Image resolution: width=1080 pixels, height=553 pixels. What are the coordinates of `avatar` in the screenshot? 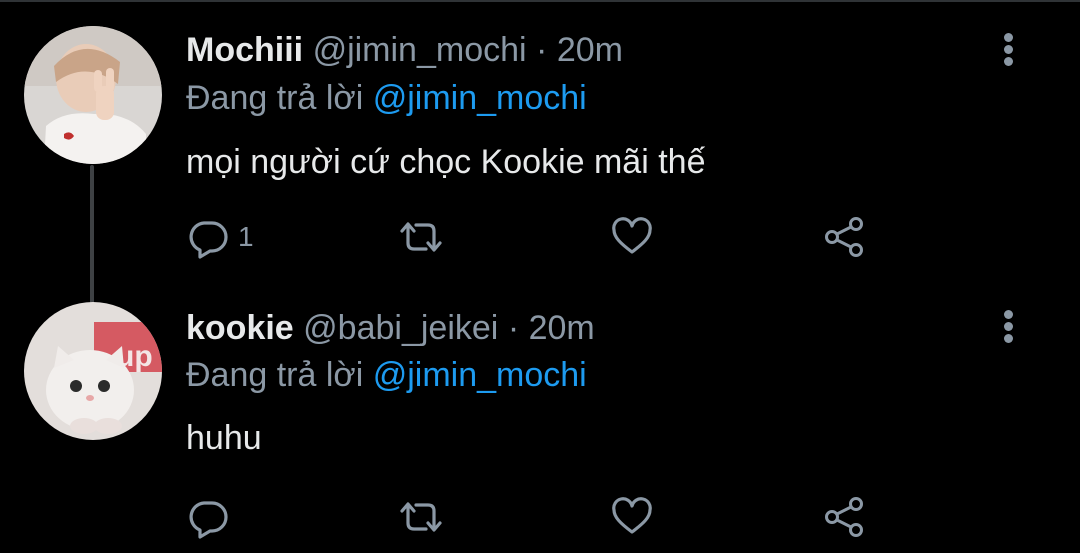 It's located at (93, 95).